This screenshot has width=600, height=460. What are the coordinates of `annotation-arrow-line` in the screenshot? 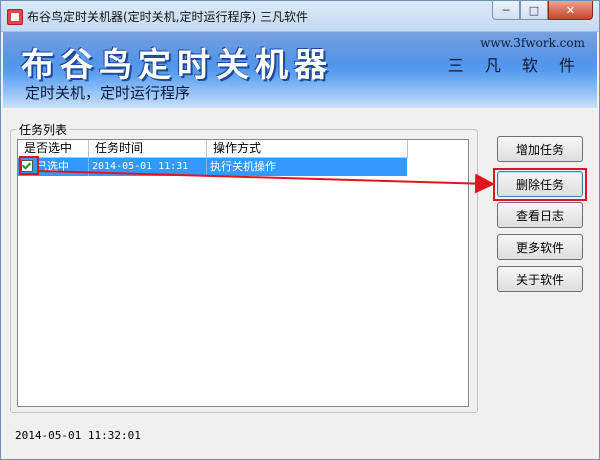 It's located at (266, 182).